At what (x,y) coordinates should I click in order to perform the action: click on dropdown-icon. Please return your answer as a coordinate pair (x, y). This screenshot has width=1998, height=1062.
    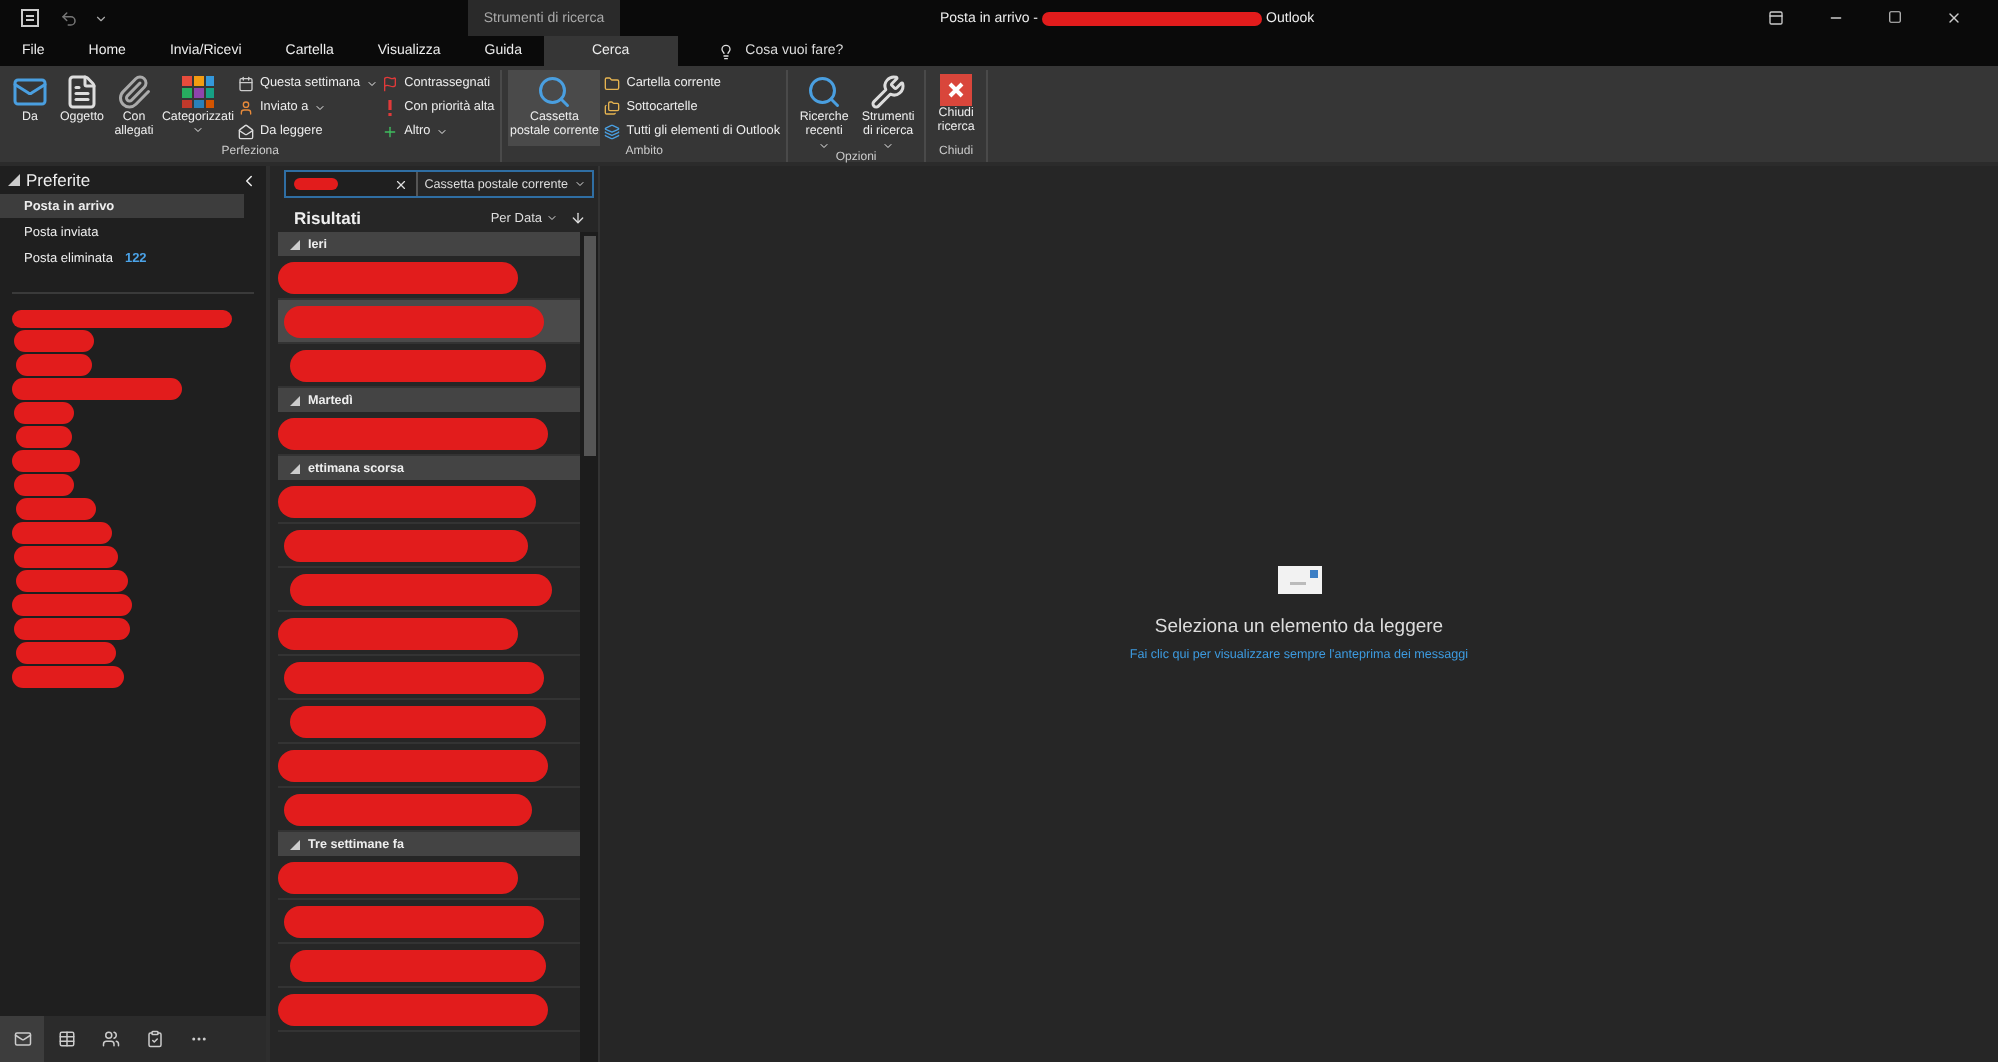
    Looking at the image, I should click on (552, 218).